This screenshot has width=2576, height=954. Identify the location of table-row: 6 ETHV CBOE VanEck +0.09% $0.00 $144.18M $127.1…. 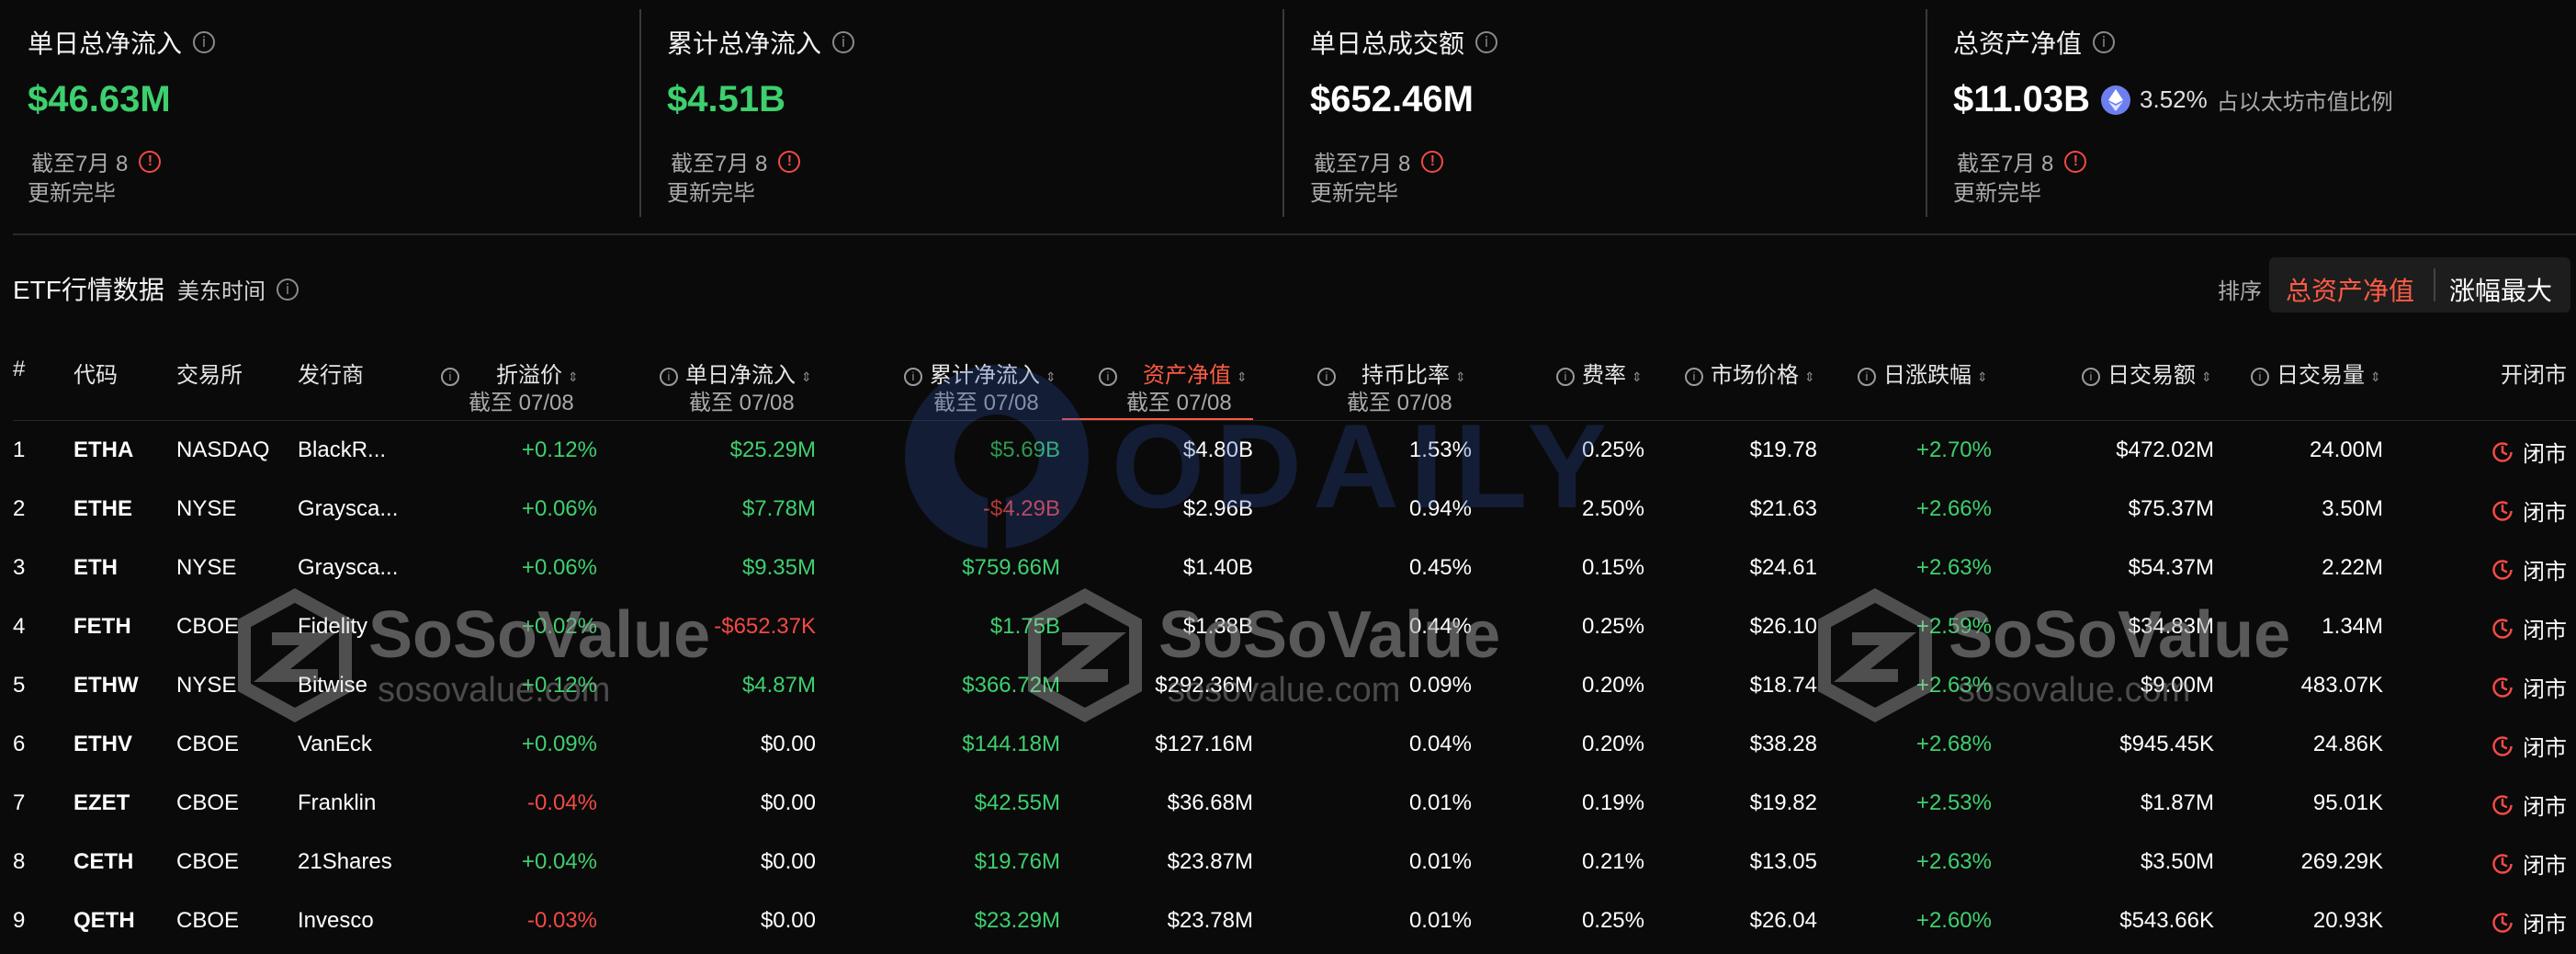
(1288, 745).